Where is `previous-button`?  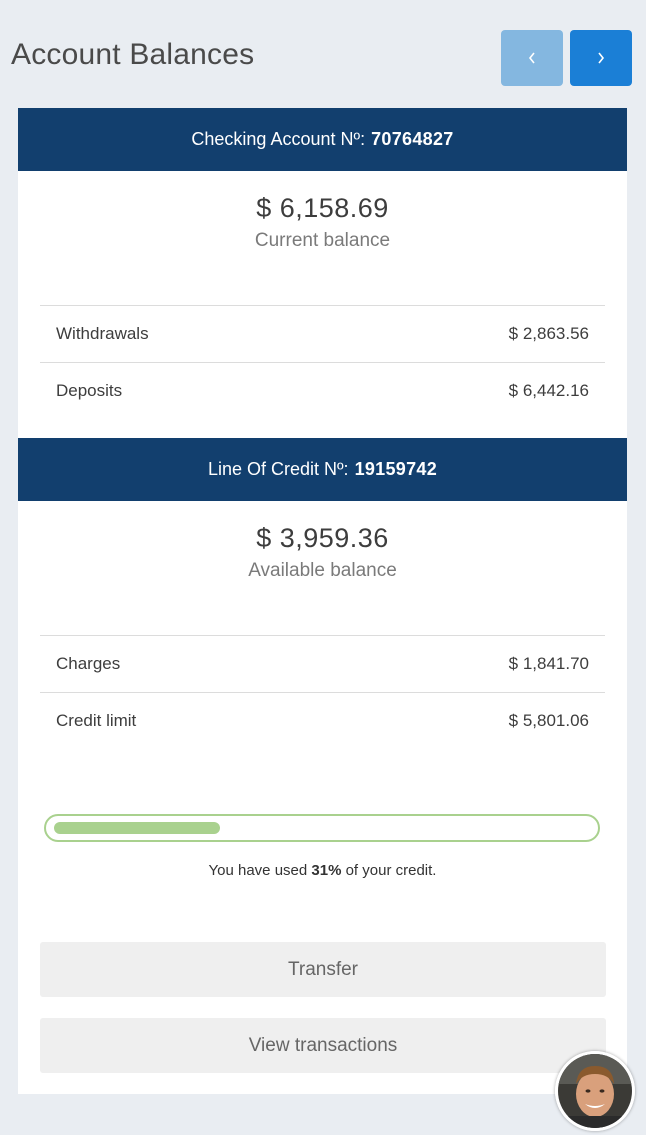 previous-button is located at coordinates (532, 58).